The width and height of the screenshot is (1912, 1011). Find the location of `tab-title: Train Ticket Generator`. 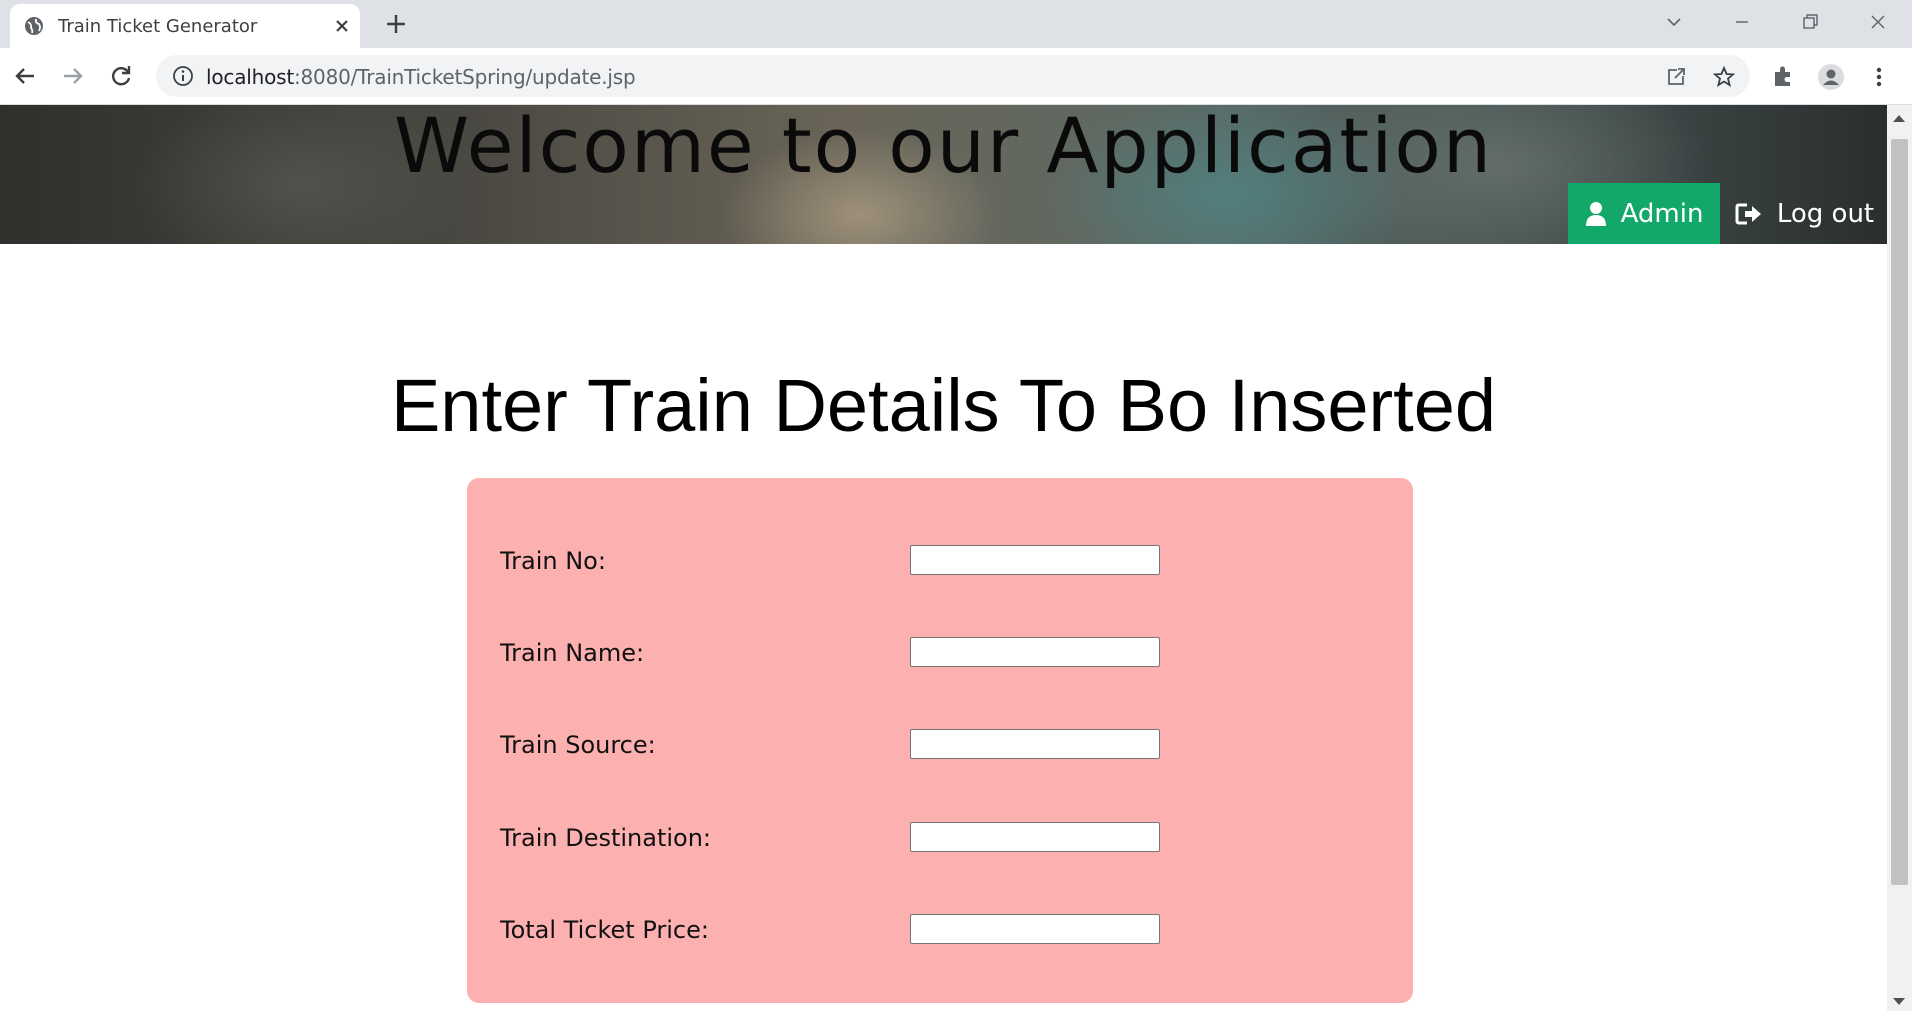

tab-title: Train Ticket Generator is located at coordinates (158, 26).